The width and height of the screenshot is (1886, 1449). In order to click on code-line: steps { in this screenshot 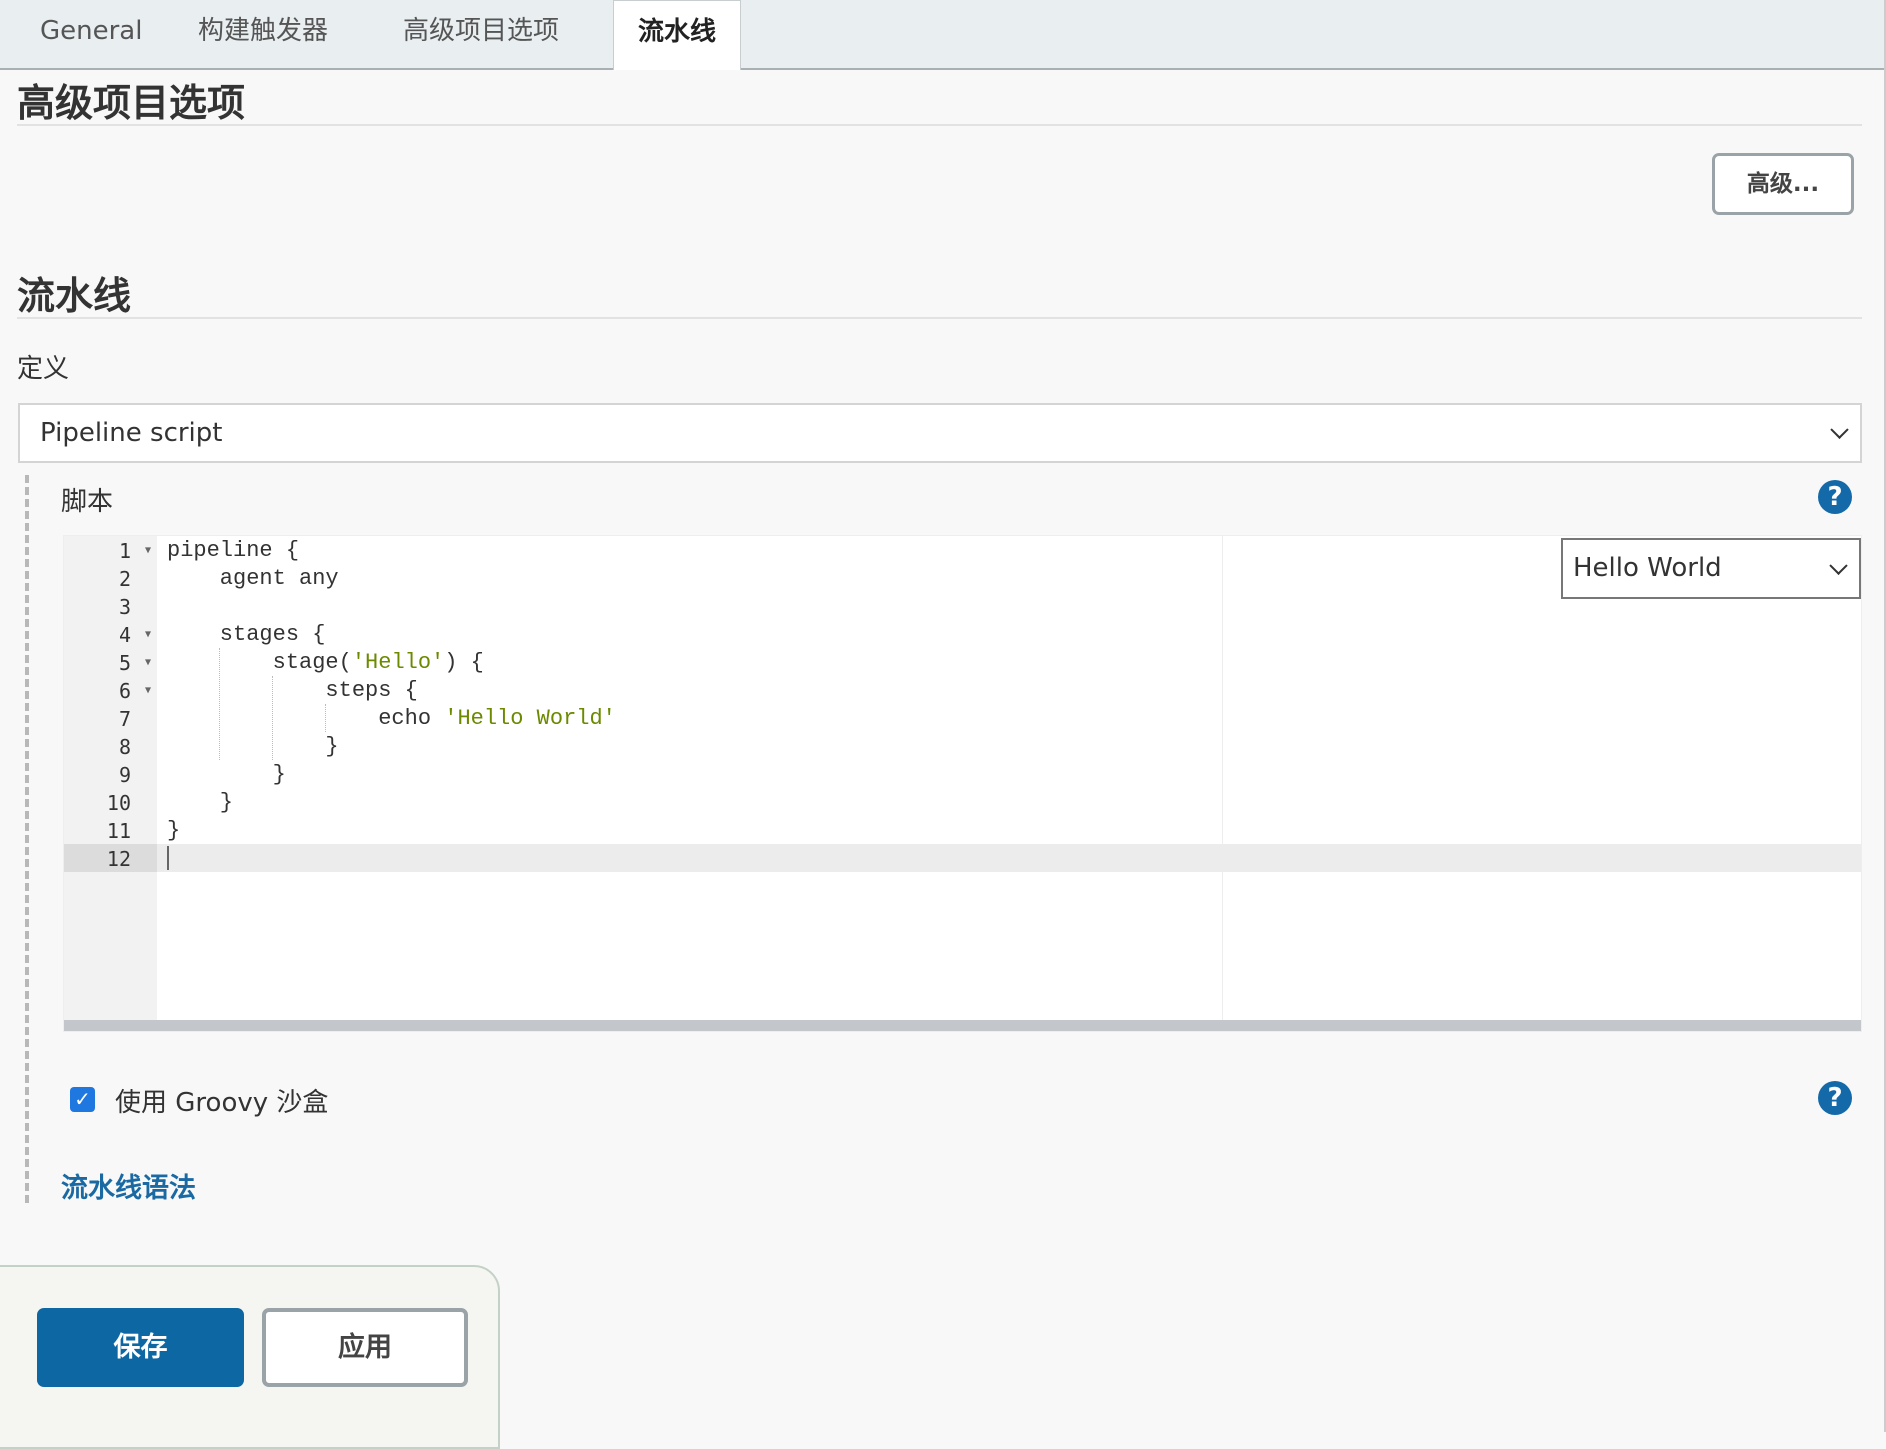, I will do `click(292, 691)`.